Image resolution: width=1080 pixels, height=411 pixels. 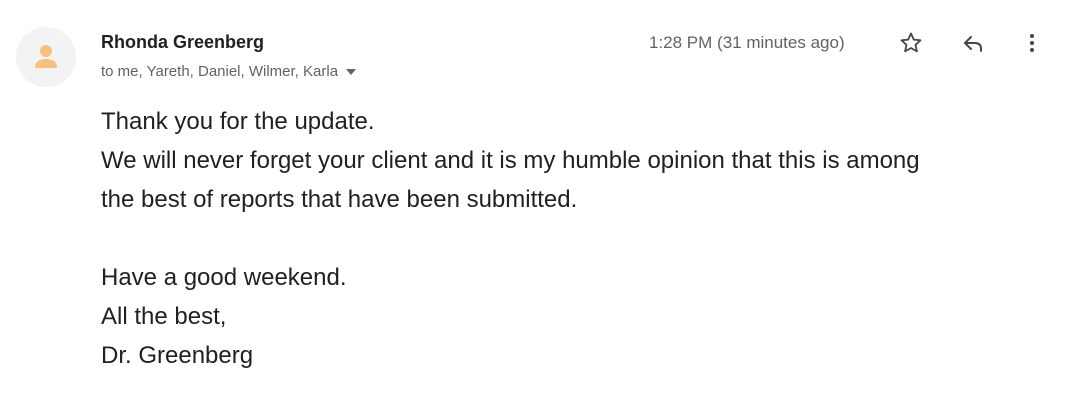 I want to click on body-line: Have a good weekend., so click(x=224, y=277).